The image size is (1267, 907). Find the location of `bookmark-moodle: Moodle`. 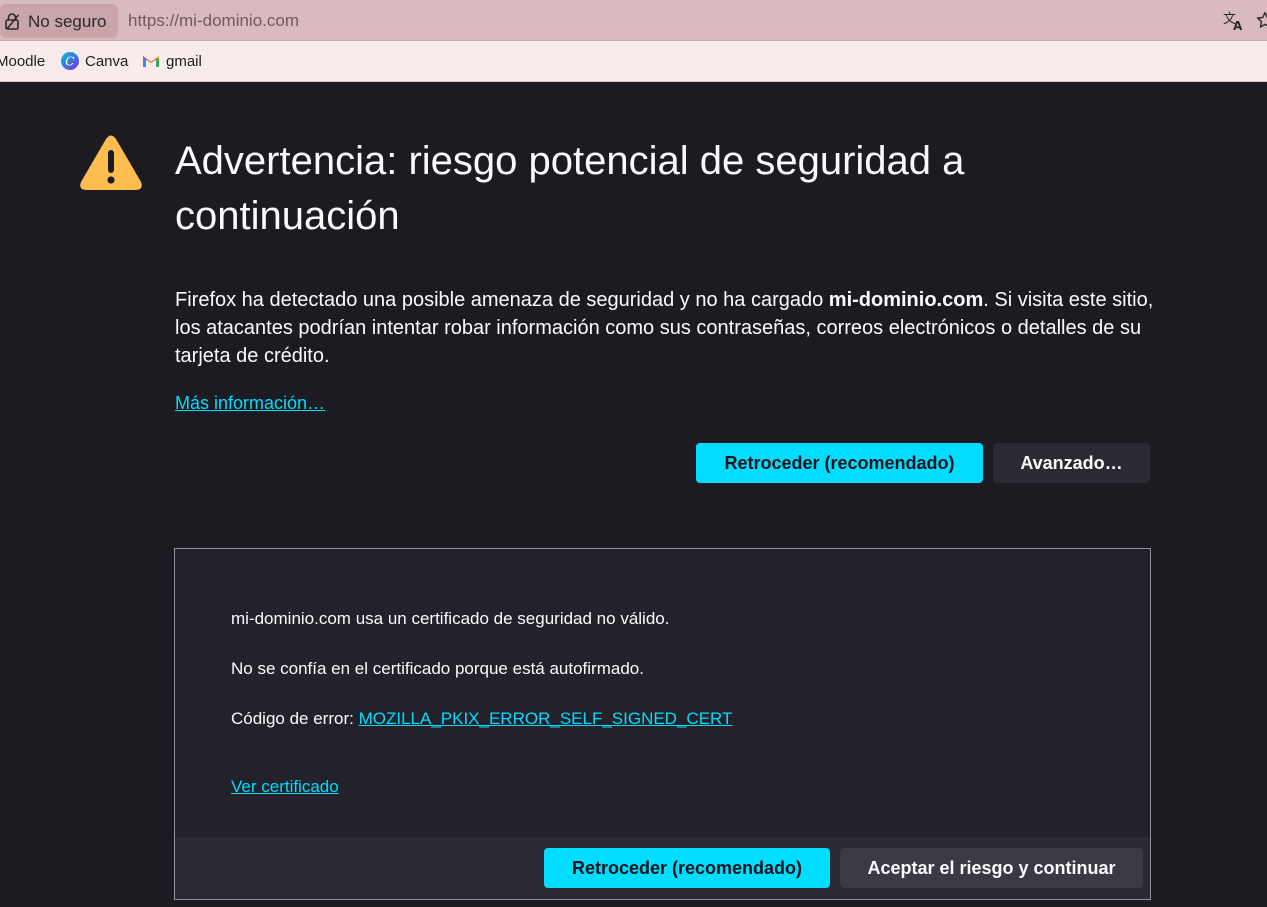

bookmark-moodle: Moodle is located at coordinates (22, 61).